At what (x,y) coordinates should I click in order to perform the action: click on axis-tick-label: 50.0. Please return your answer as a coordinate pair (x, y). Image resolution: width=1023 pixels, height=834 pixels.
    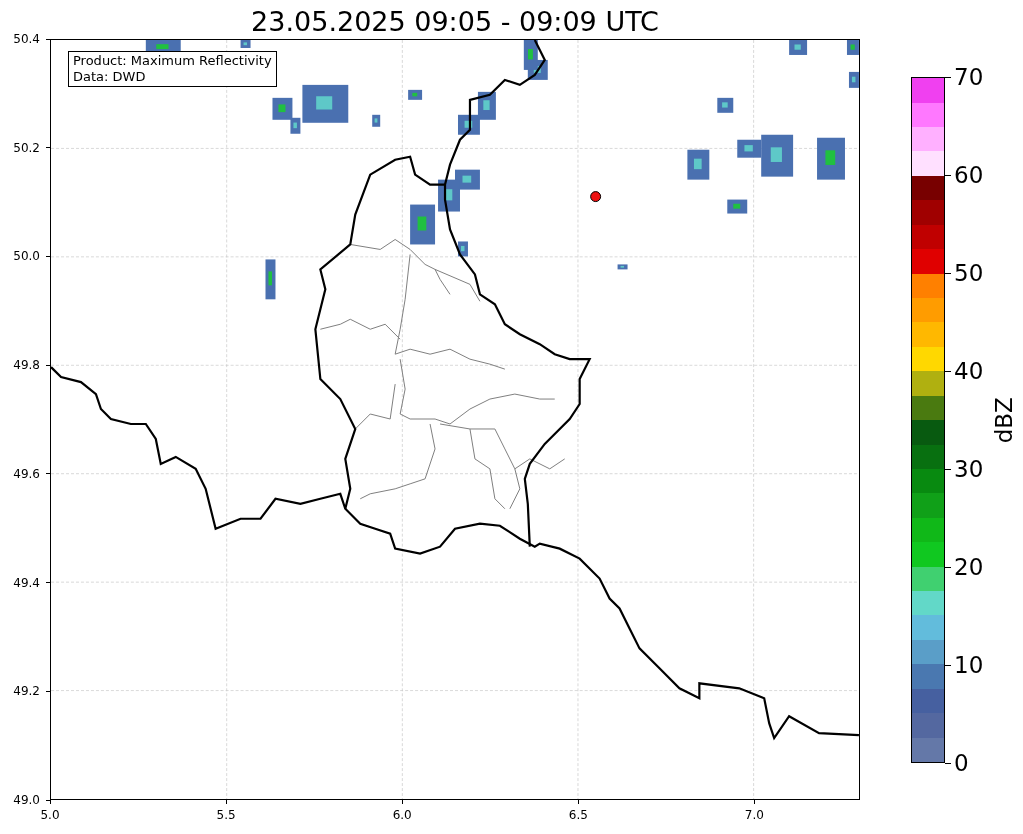
    Looking at the image, I should click on (26, 256).